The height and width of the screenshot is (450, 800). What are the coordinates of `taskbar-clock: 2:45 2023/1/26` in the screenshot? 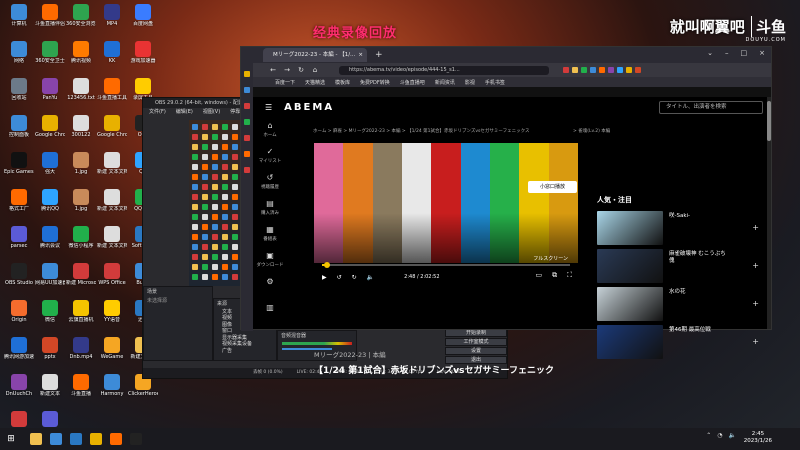 It's located at (758, 438).